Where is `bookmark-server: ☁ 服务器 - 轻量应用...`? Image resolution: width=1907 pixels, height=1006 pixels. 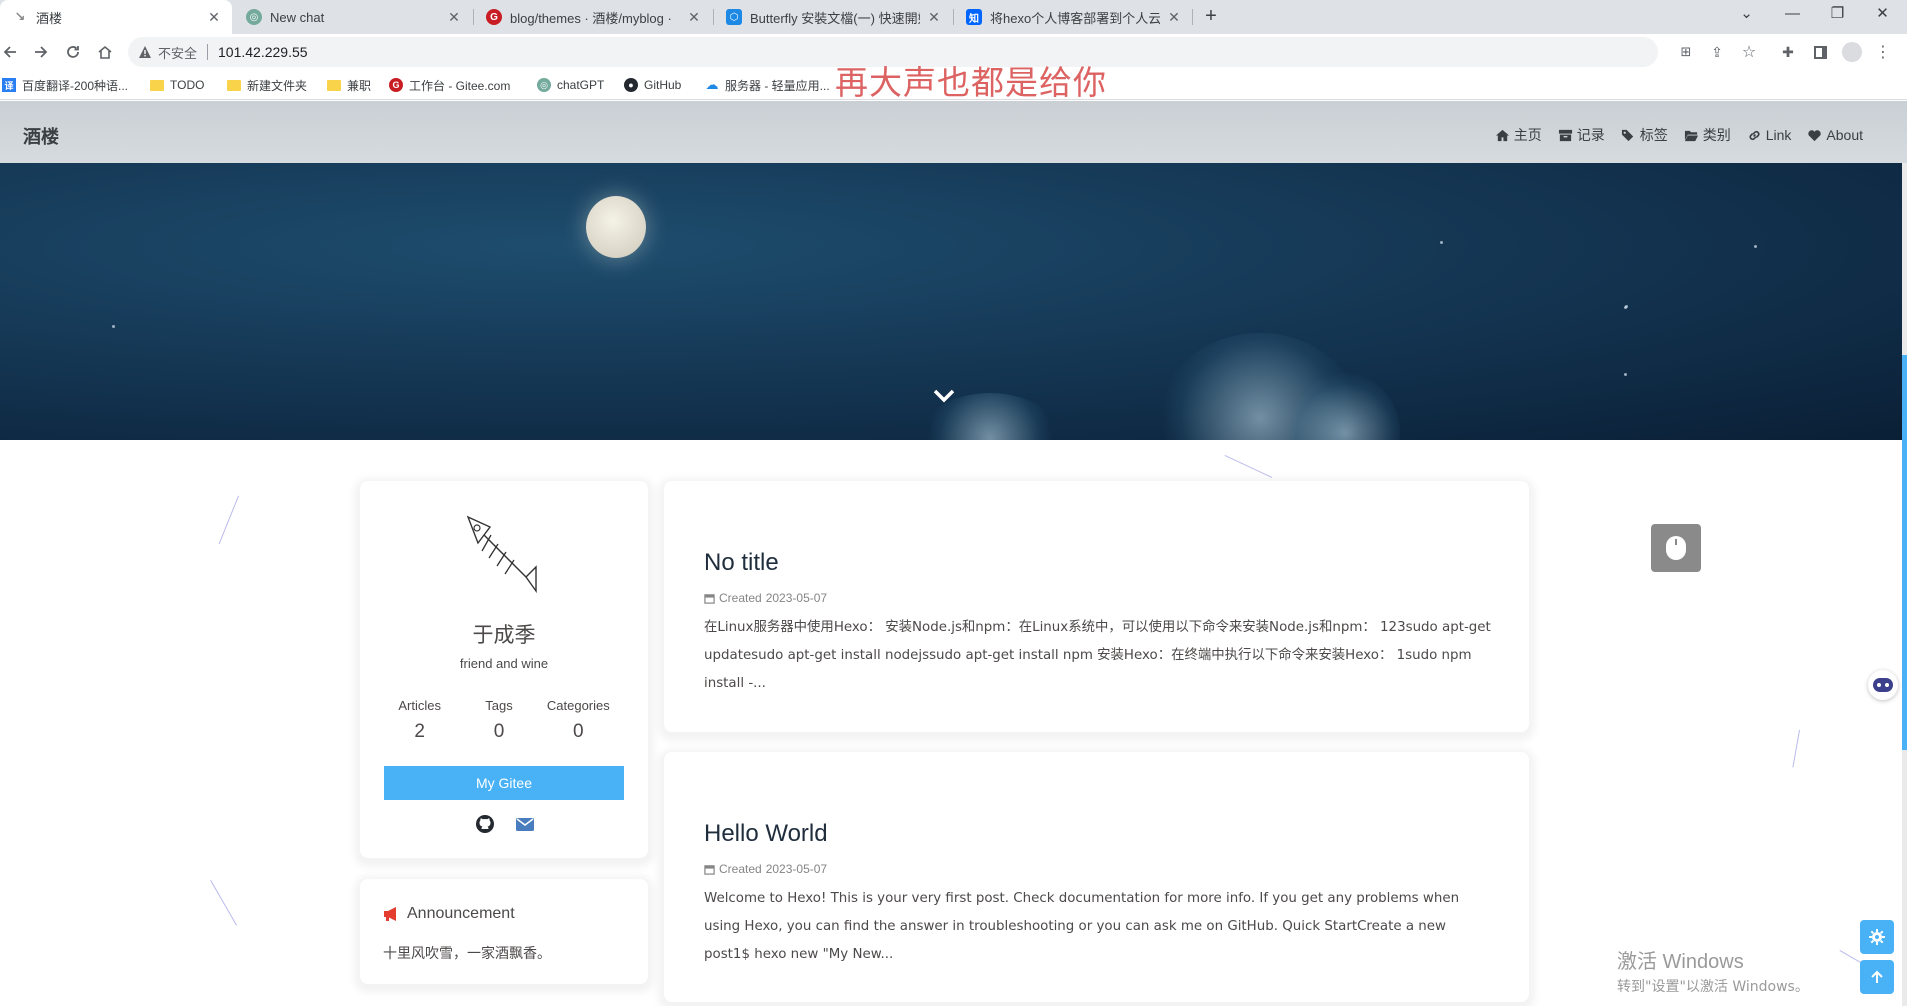 bookmark-server: ☁ 服务器 - 轻量应用... is located at coordinates (767, 85).